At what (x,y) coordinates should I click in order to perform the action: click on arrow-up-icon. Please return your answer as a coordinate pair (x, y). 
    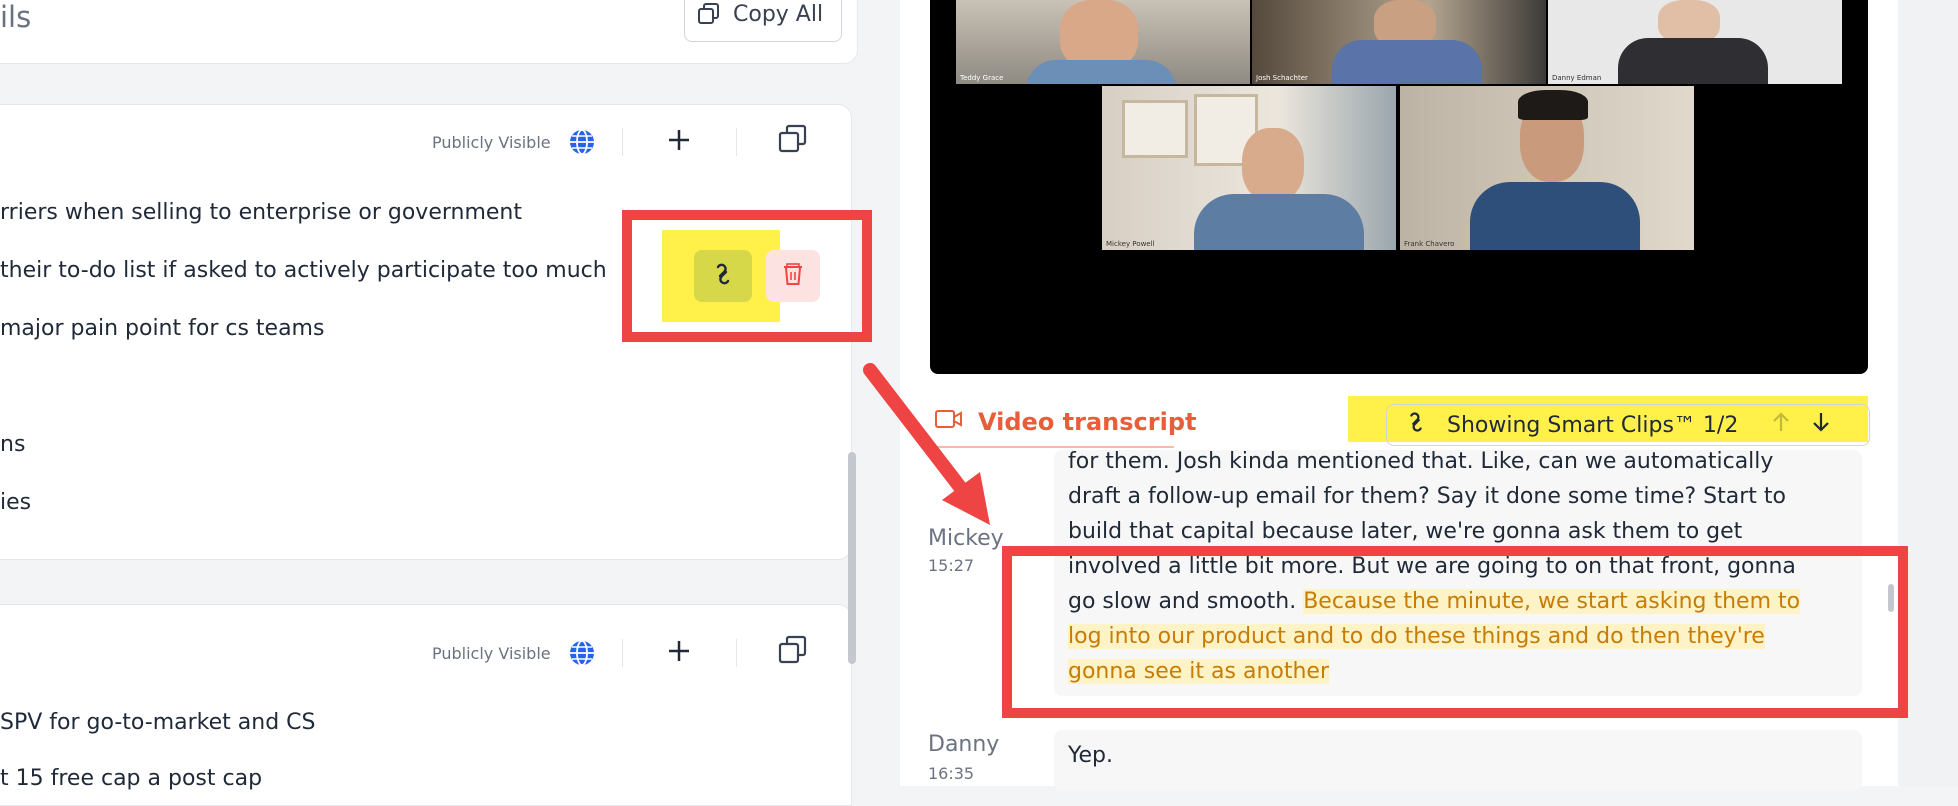
    Looking at the image, I should click on (1781, 425).